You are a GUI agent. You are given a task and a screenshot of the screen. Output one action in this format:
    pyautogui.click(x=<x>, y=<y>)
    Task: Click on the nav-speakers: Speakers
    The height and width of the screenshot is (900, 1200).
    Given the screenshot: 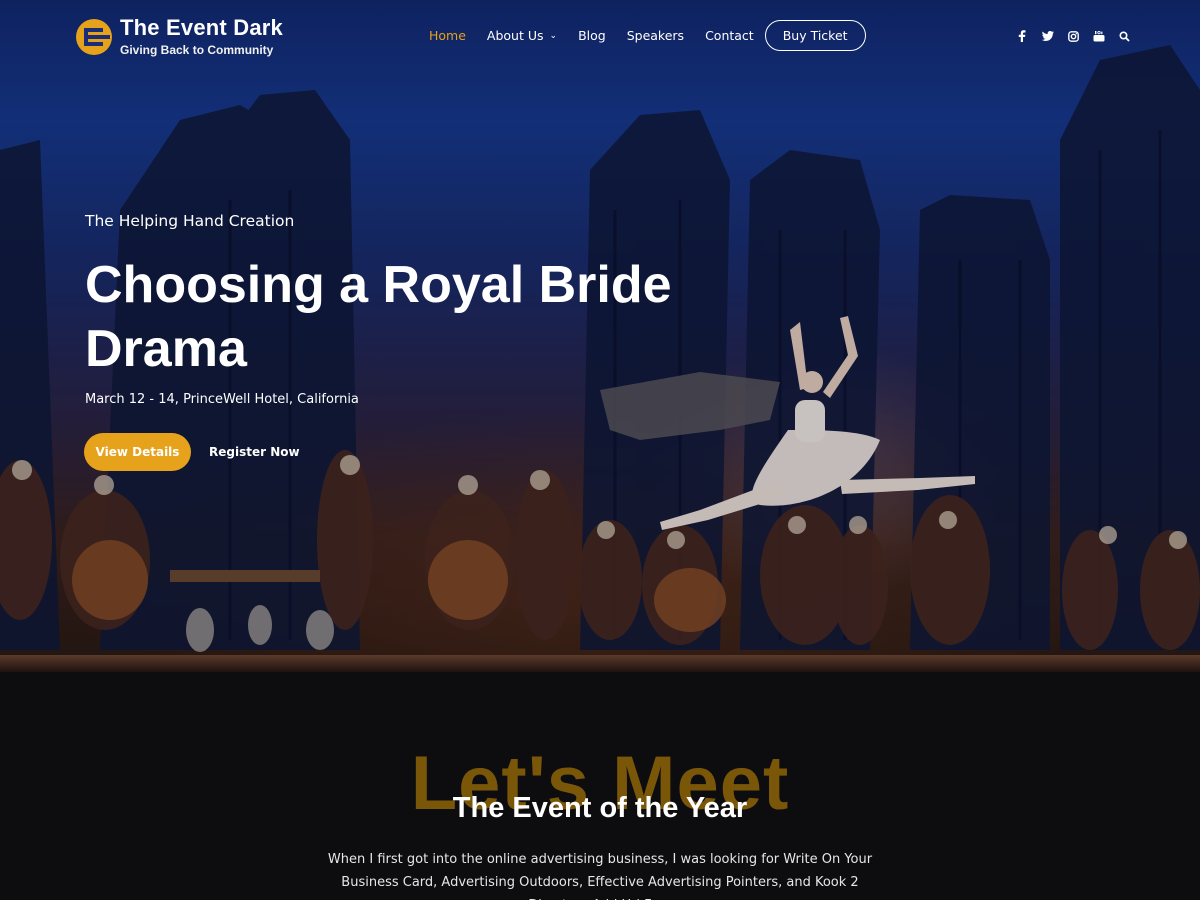 What is the action you would take?
    pyautogui.click(x=655, y=35)
    